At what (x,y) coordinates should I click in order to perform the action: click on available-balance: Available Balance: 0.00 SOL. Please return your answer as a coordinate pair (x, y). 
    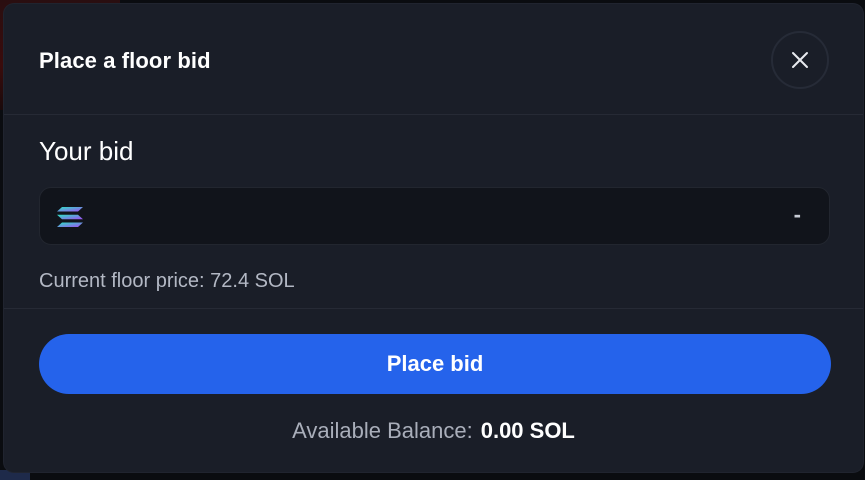
    Looking at the image, I should click on (433, 431).